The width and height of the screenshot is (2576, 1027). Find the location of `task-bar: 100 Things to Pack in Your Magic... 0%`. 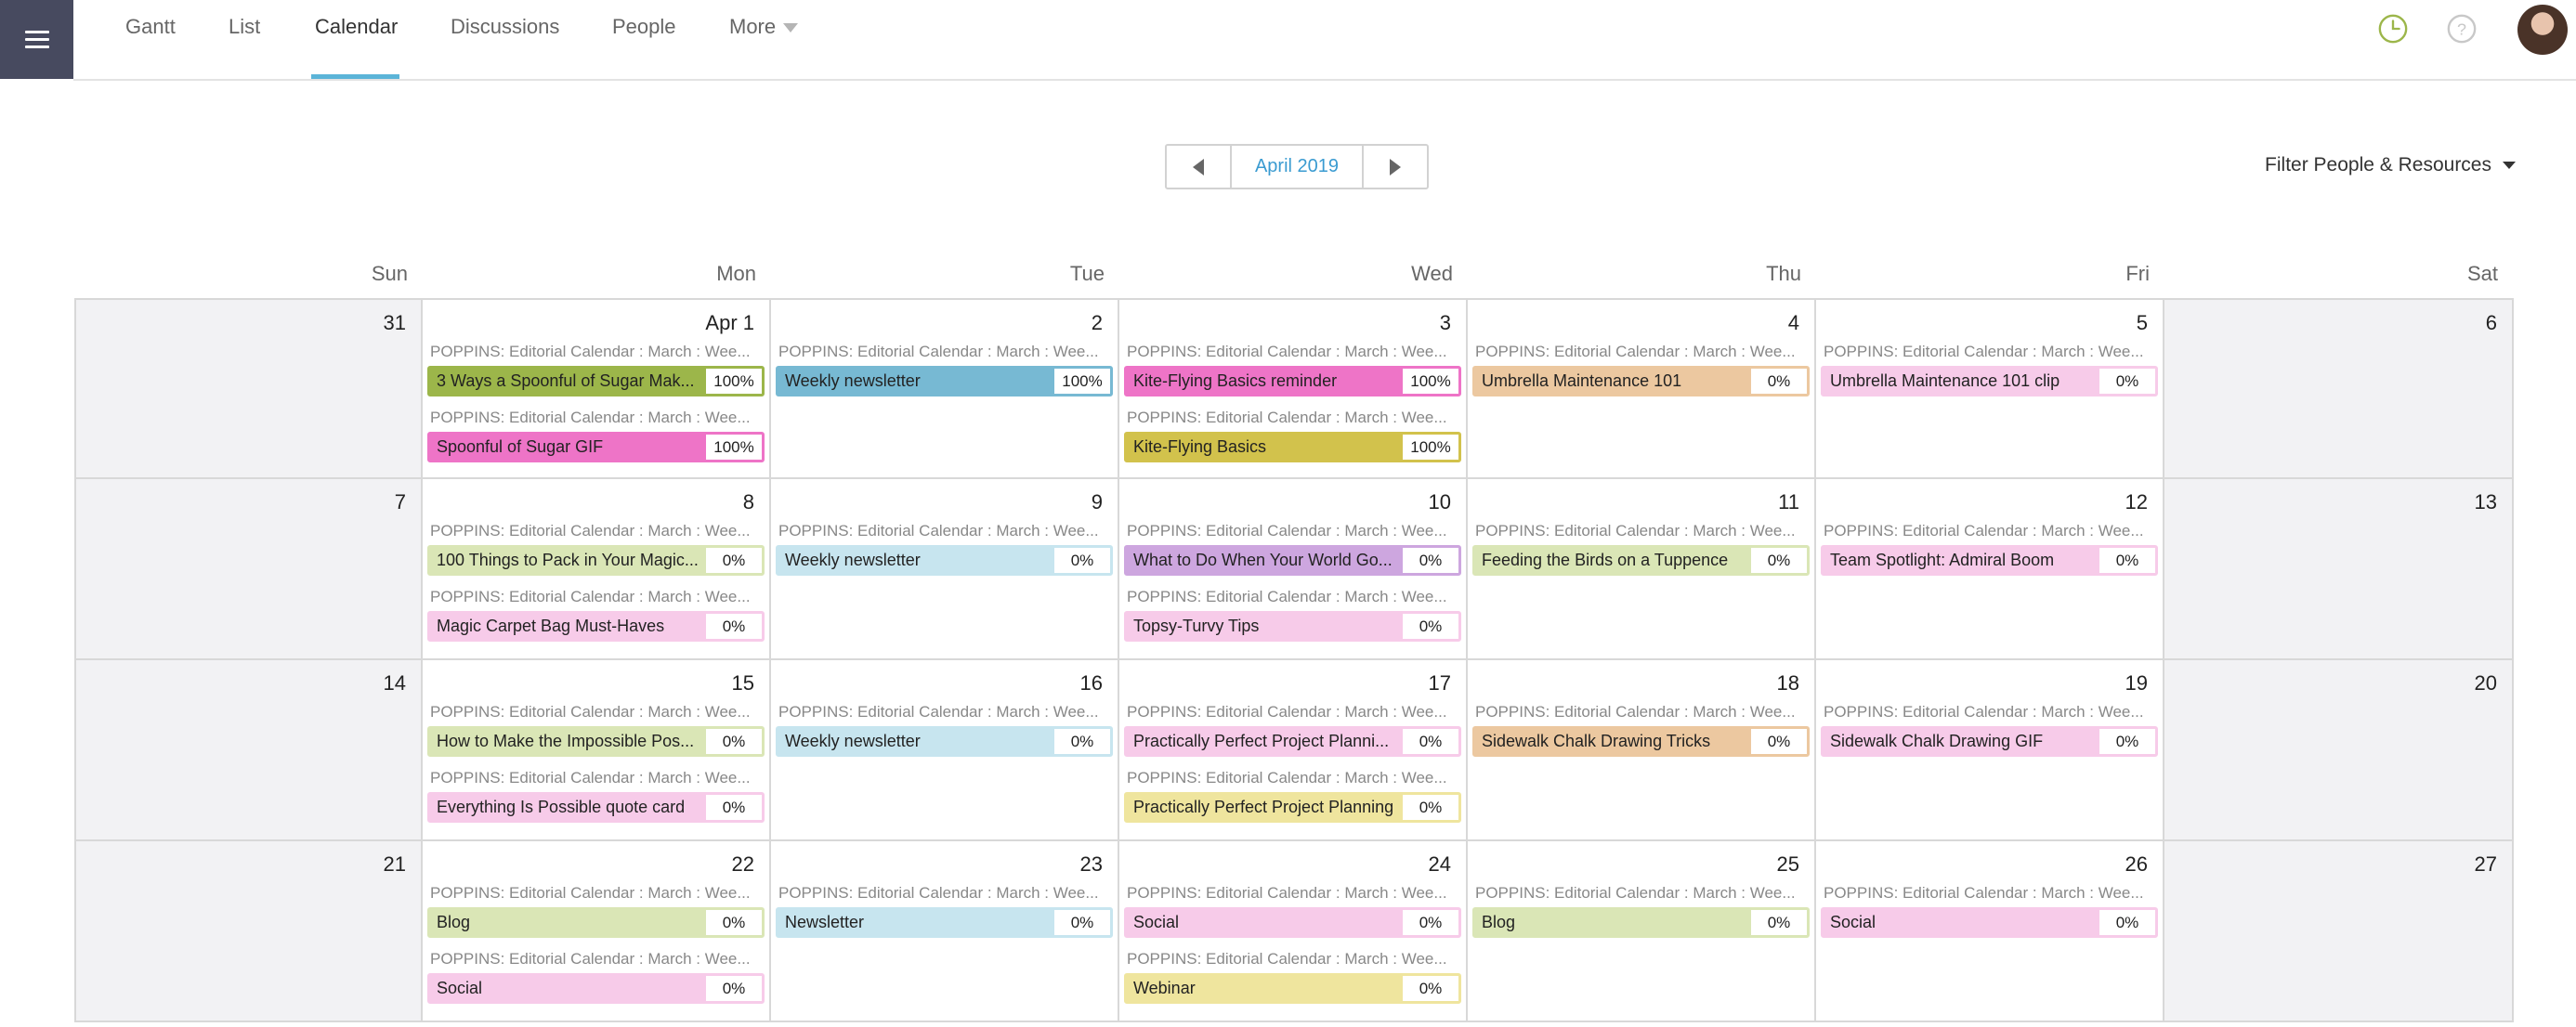

task-bar: 100 Things to Pack in Your Magic... 0% is located at coordinates (596, 560).